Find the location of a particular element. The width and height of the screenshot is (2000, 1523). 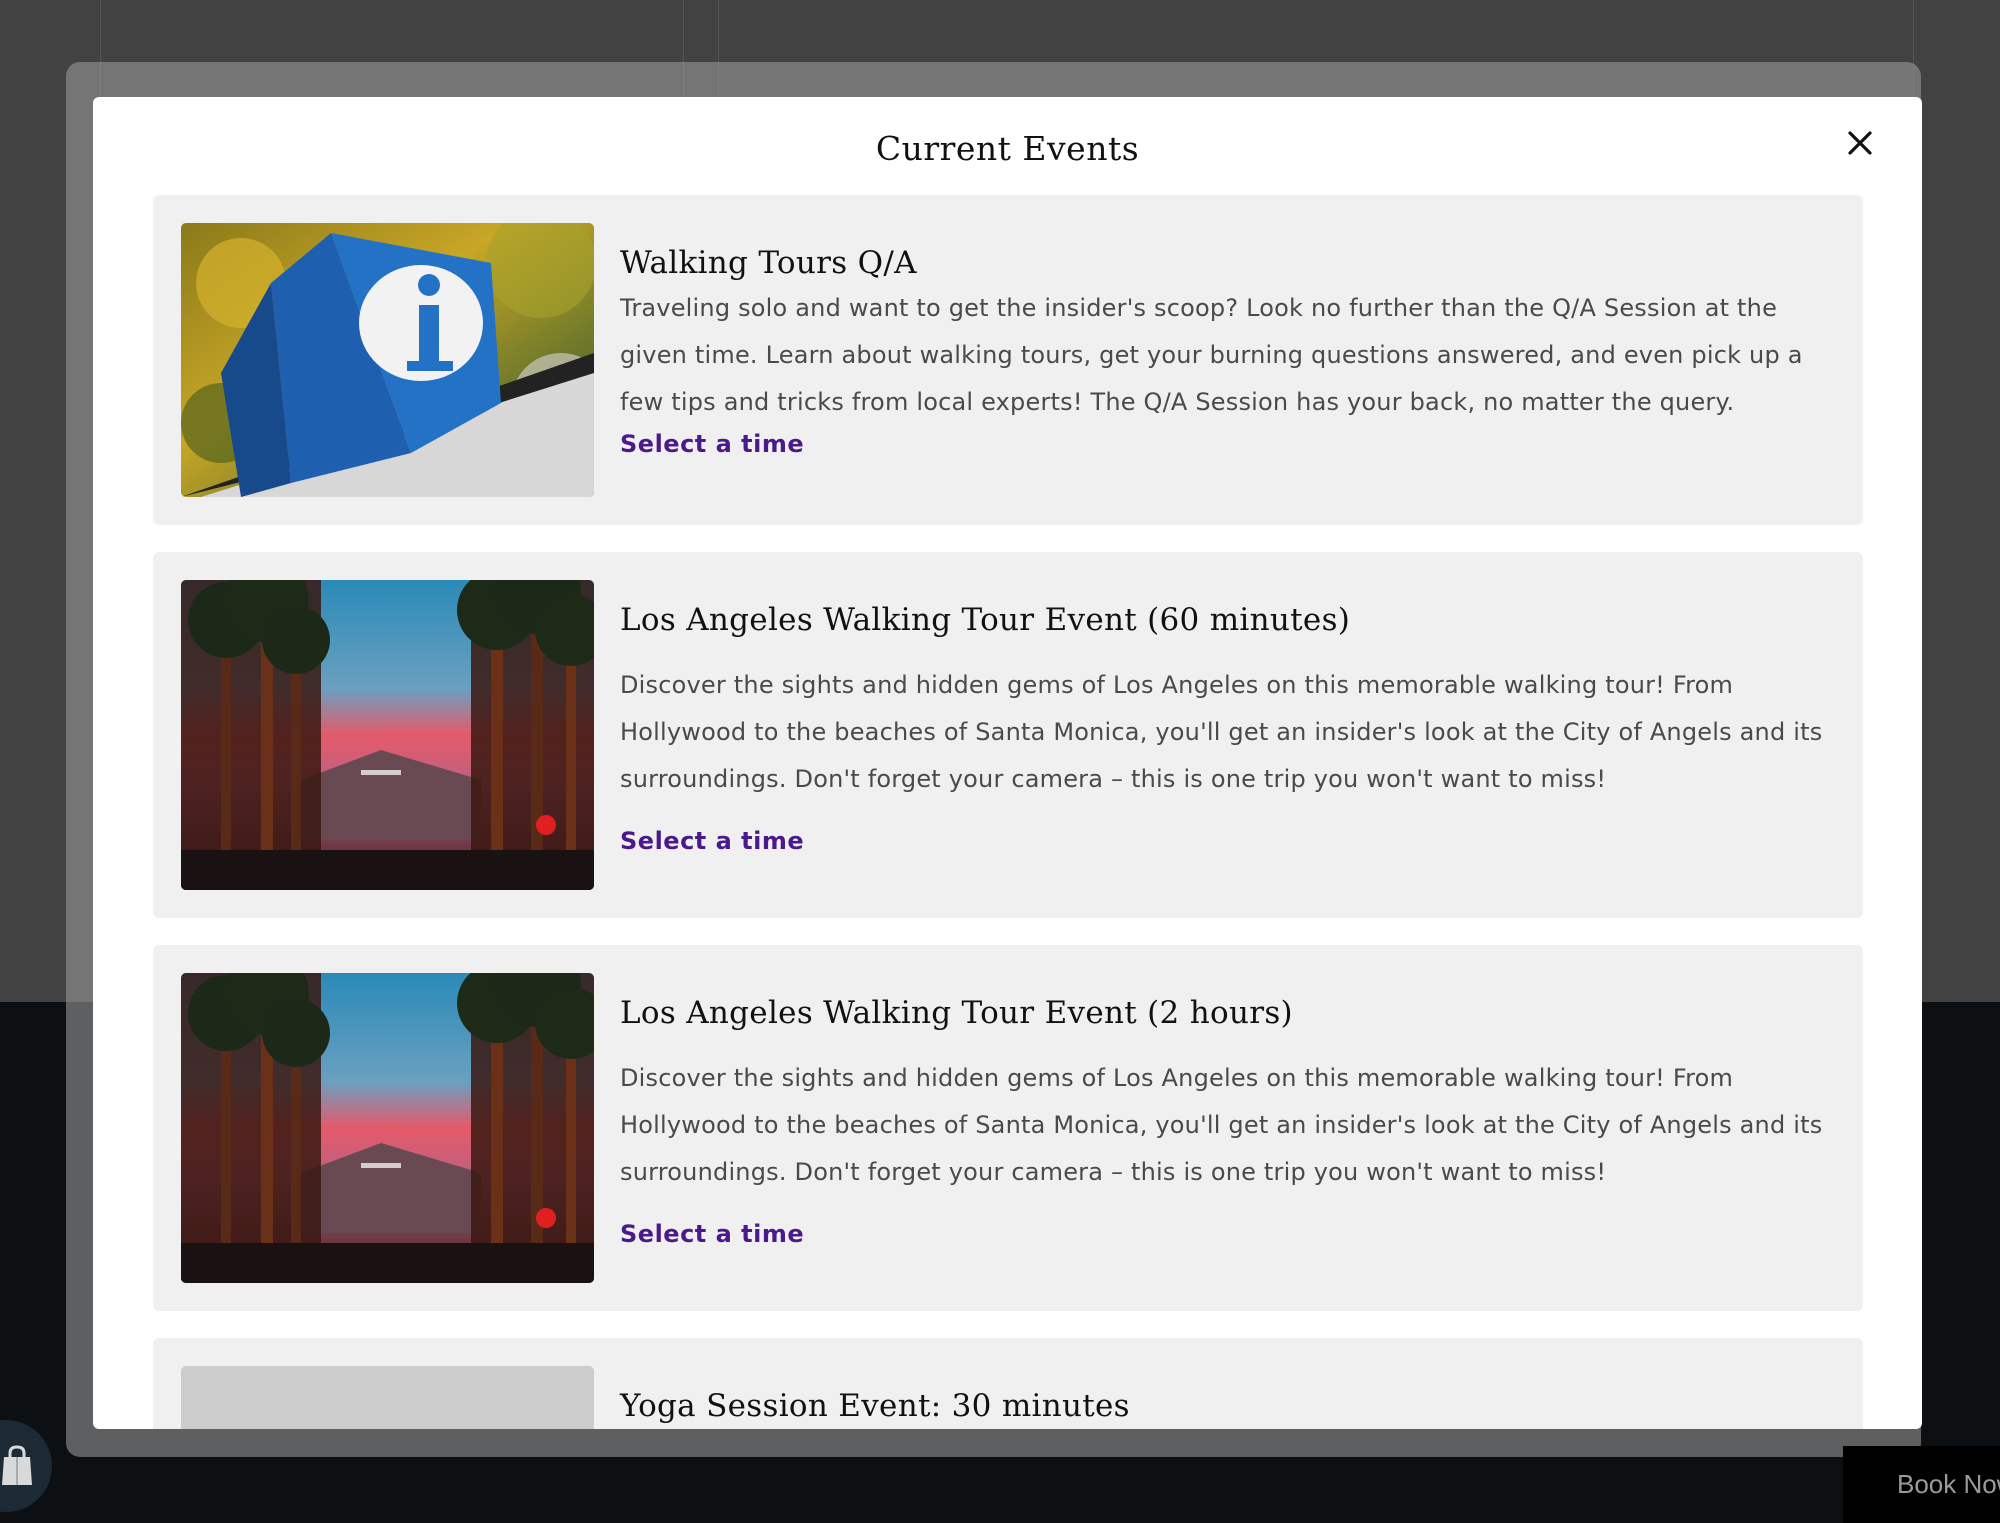

shopping-bag-icon is located at coordinates (17, 1465).